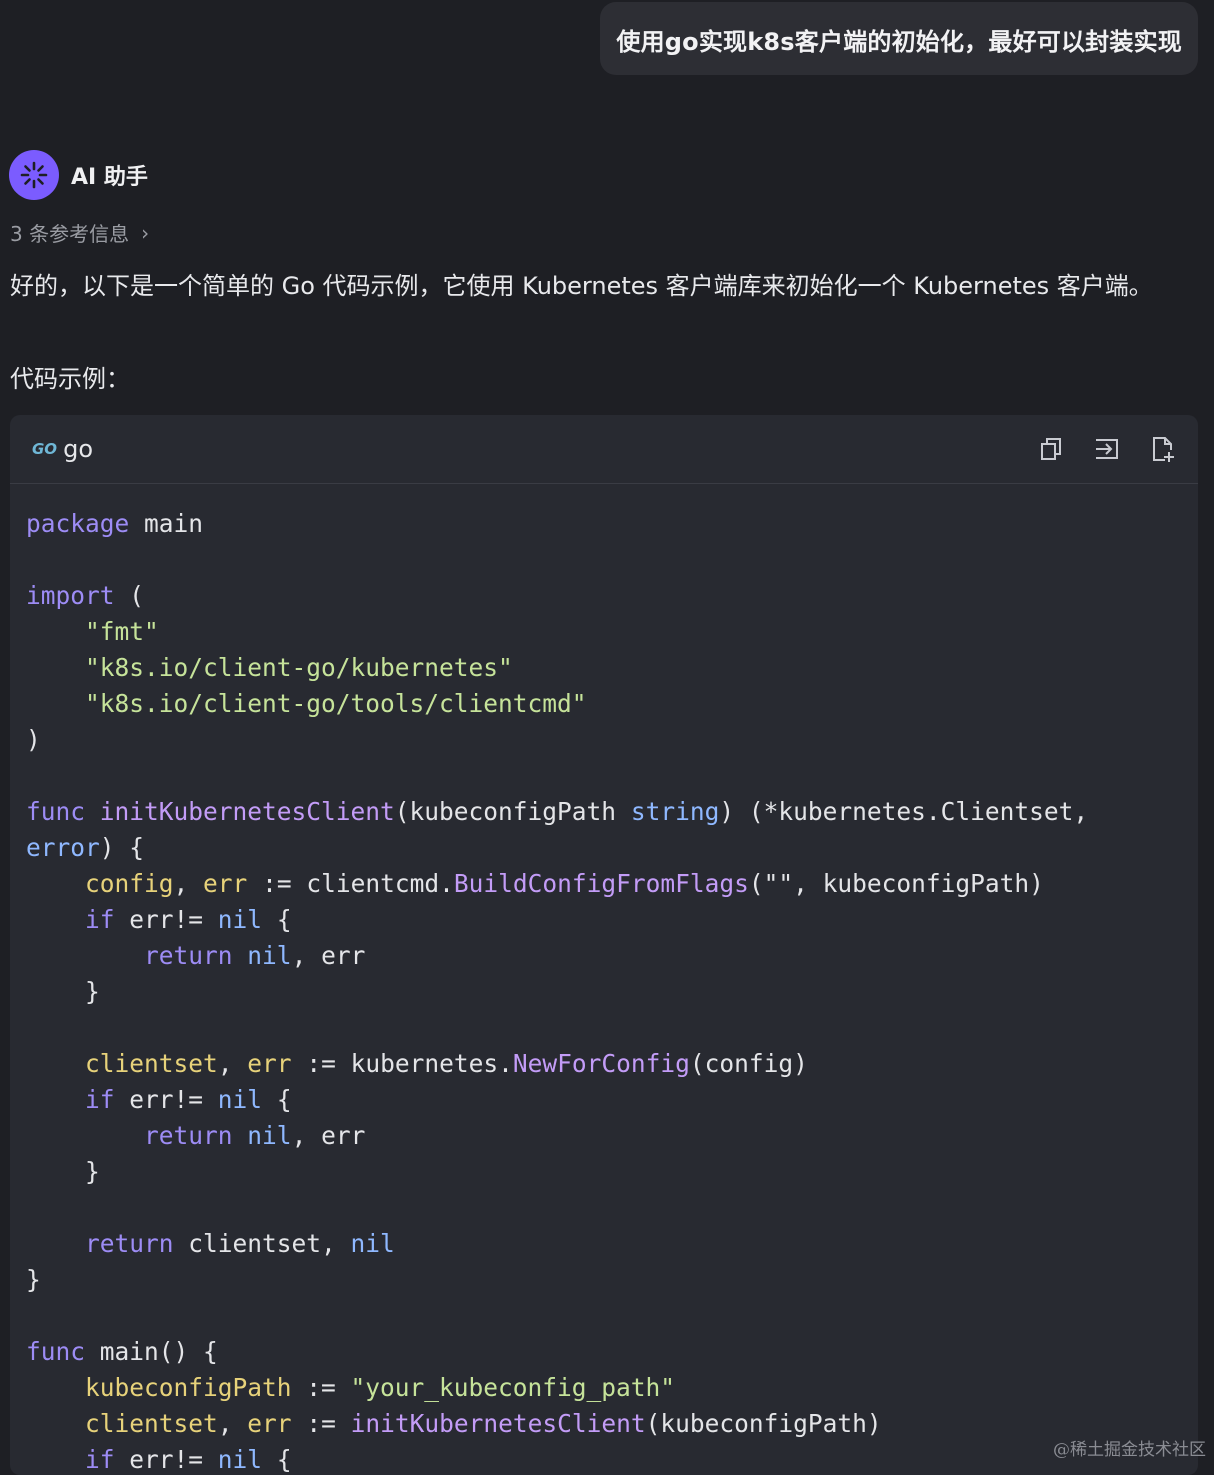 This screenshot has width=1214, height=1475. What do you see at coordinates (299, 667) in the screenshot?
I see `code-token: "k8s.io/client-go/kubernetes"` at bounding box center [299, 667].